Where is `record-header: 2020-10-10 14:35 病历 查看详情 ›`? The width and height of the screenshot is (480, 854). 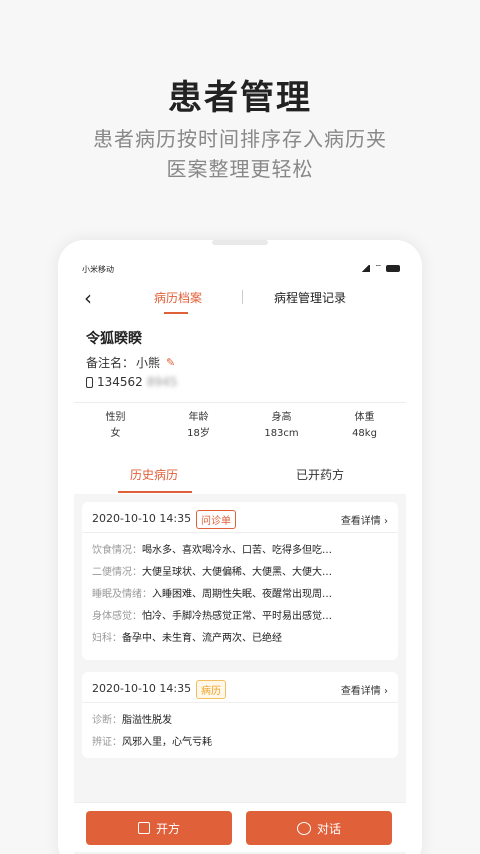
record-header: 2020-10-10 14:35 病历 查看详情 › is located at coordinates (240, 689).